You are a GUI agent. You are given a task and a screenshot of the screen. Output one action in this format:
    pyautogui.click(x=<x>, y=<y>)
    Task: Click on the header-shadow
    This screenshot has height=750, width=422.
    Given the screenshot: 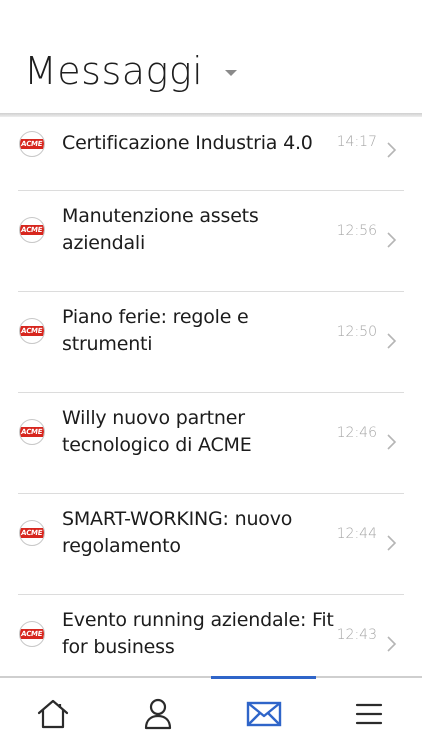 What is the action you would take?
    pyautogui.click(x=211, y=115)
    